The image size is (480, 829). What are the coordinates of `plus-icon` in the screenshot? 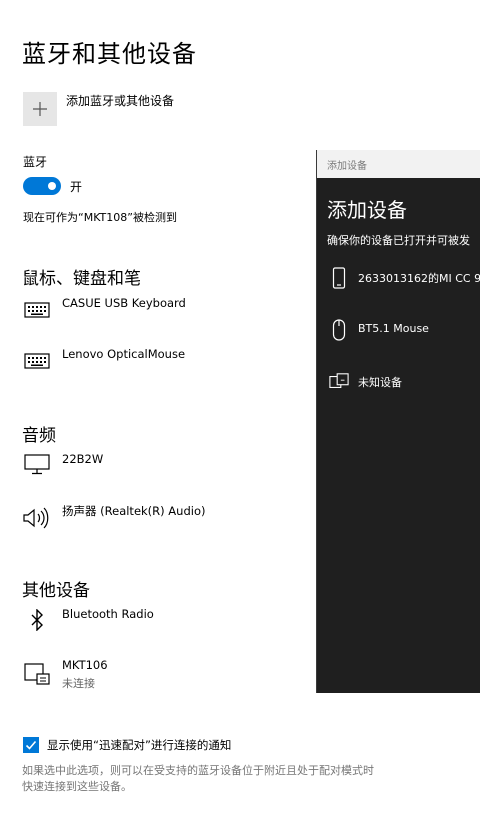 It's located at (40, 109).